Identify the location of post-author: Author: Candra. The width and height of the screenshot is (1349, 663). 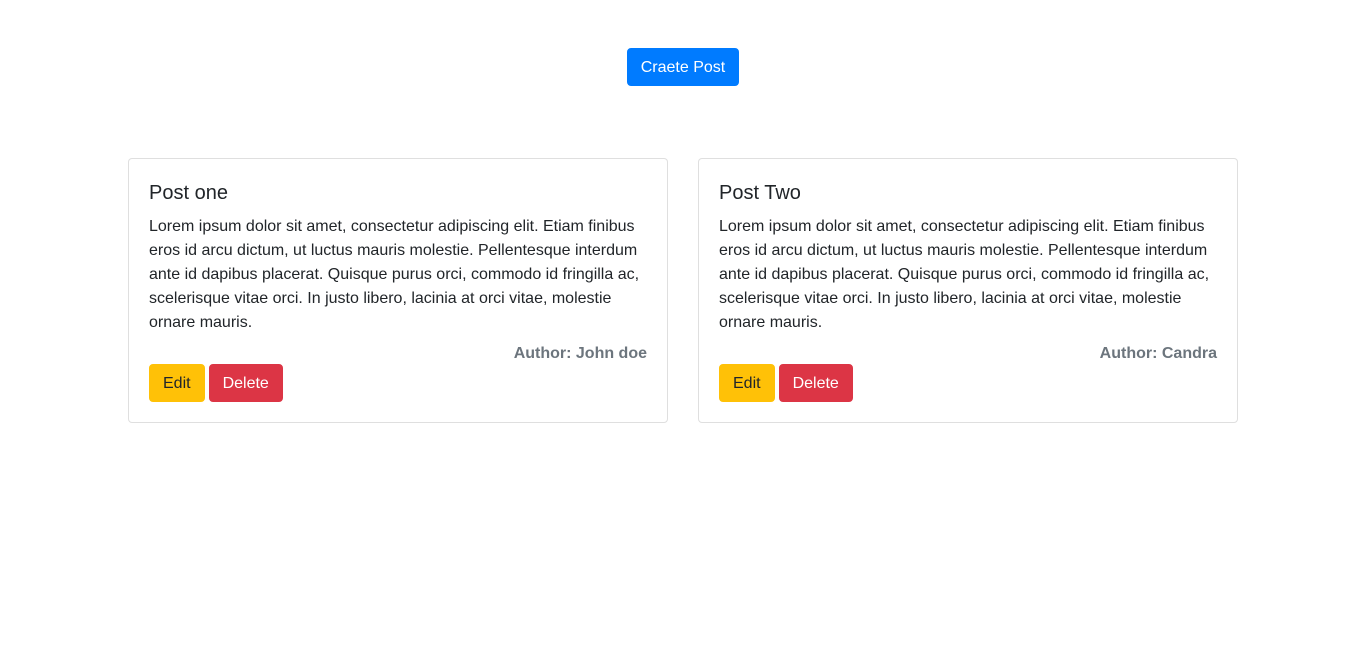
(1158, 353).